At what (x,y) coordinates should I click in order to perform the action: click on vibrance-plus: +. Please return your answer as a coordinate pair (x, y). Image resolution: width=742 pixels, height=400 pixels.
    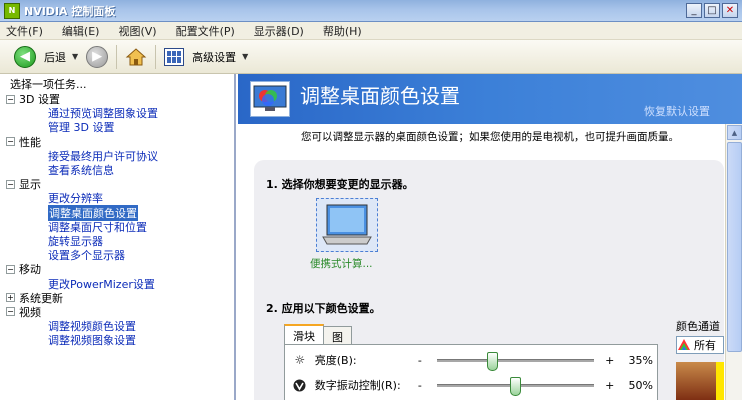
    Looking at the image, I should click on (610, 385).